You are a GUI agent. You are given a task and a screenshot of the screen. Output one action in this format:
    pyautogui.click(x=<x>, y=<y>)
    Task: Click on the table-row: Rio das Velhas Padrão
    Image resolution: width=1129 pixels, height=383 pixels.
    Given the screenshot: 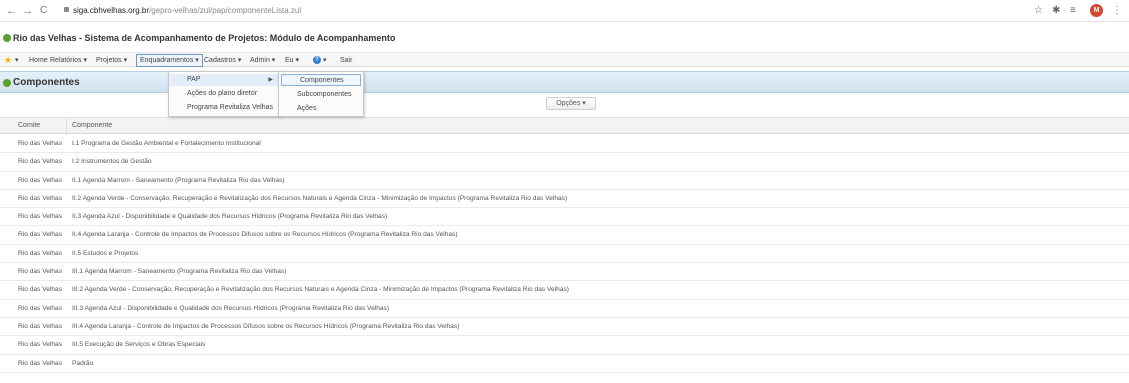 What is the action you would take?
    pyautogui.click(x=564, y=364)
    